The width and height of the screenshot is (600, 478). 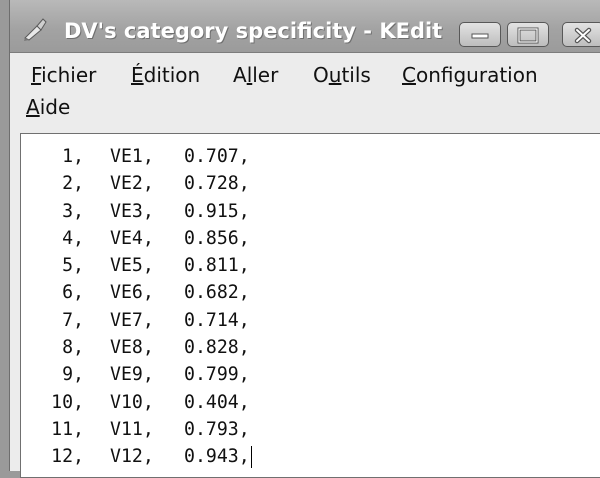 I want to click on line-number: 10,, so click(x=67, y=402).